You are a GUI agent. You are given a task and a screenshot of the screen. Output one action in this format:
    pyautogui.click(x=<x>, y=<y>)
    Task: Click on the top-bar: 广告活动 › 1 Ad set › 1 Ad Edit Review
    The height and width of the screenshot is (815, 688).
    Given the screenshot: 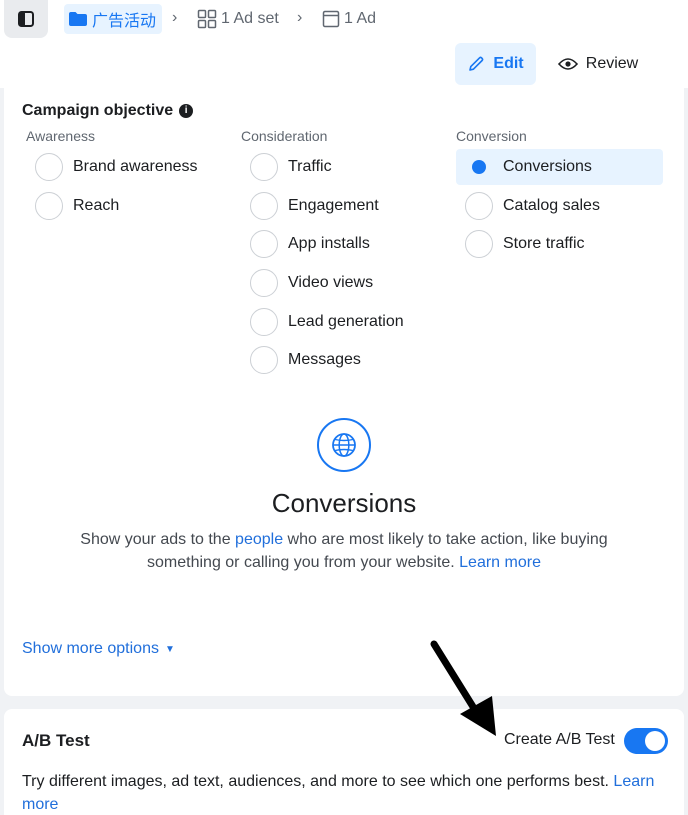 What is the action you would take?
    pyautogui.click(x=344, y=44)
    